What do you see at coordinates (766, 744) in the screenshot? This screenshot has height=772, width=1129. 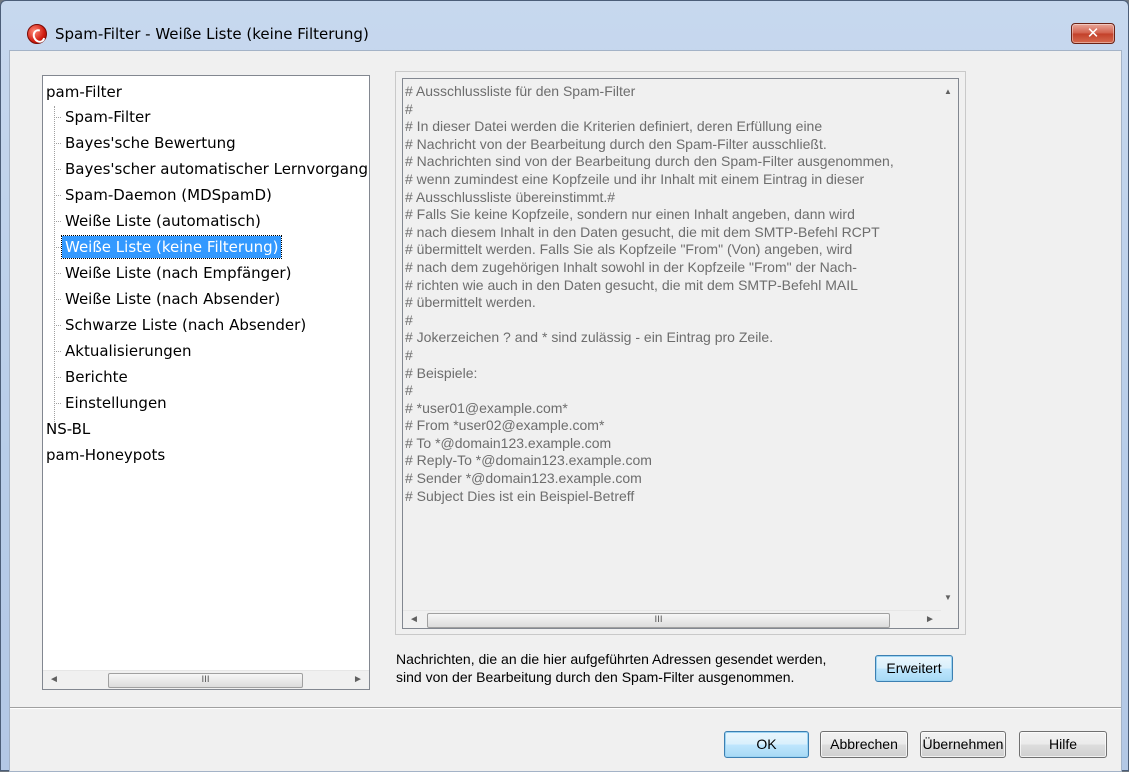 I see `ok-button: OK` at bounding box center [766, 744].